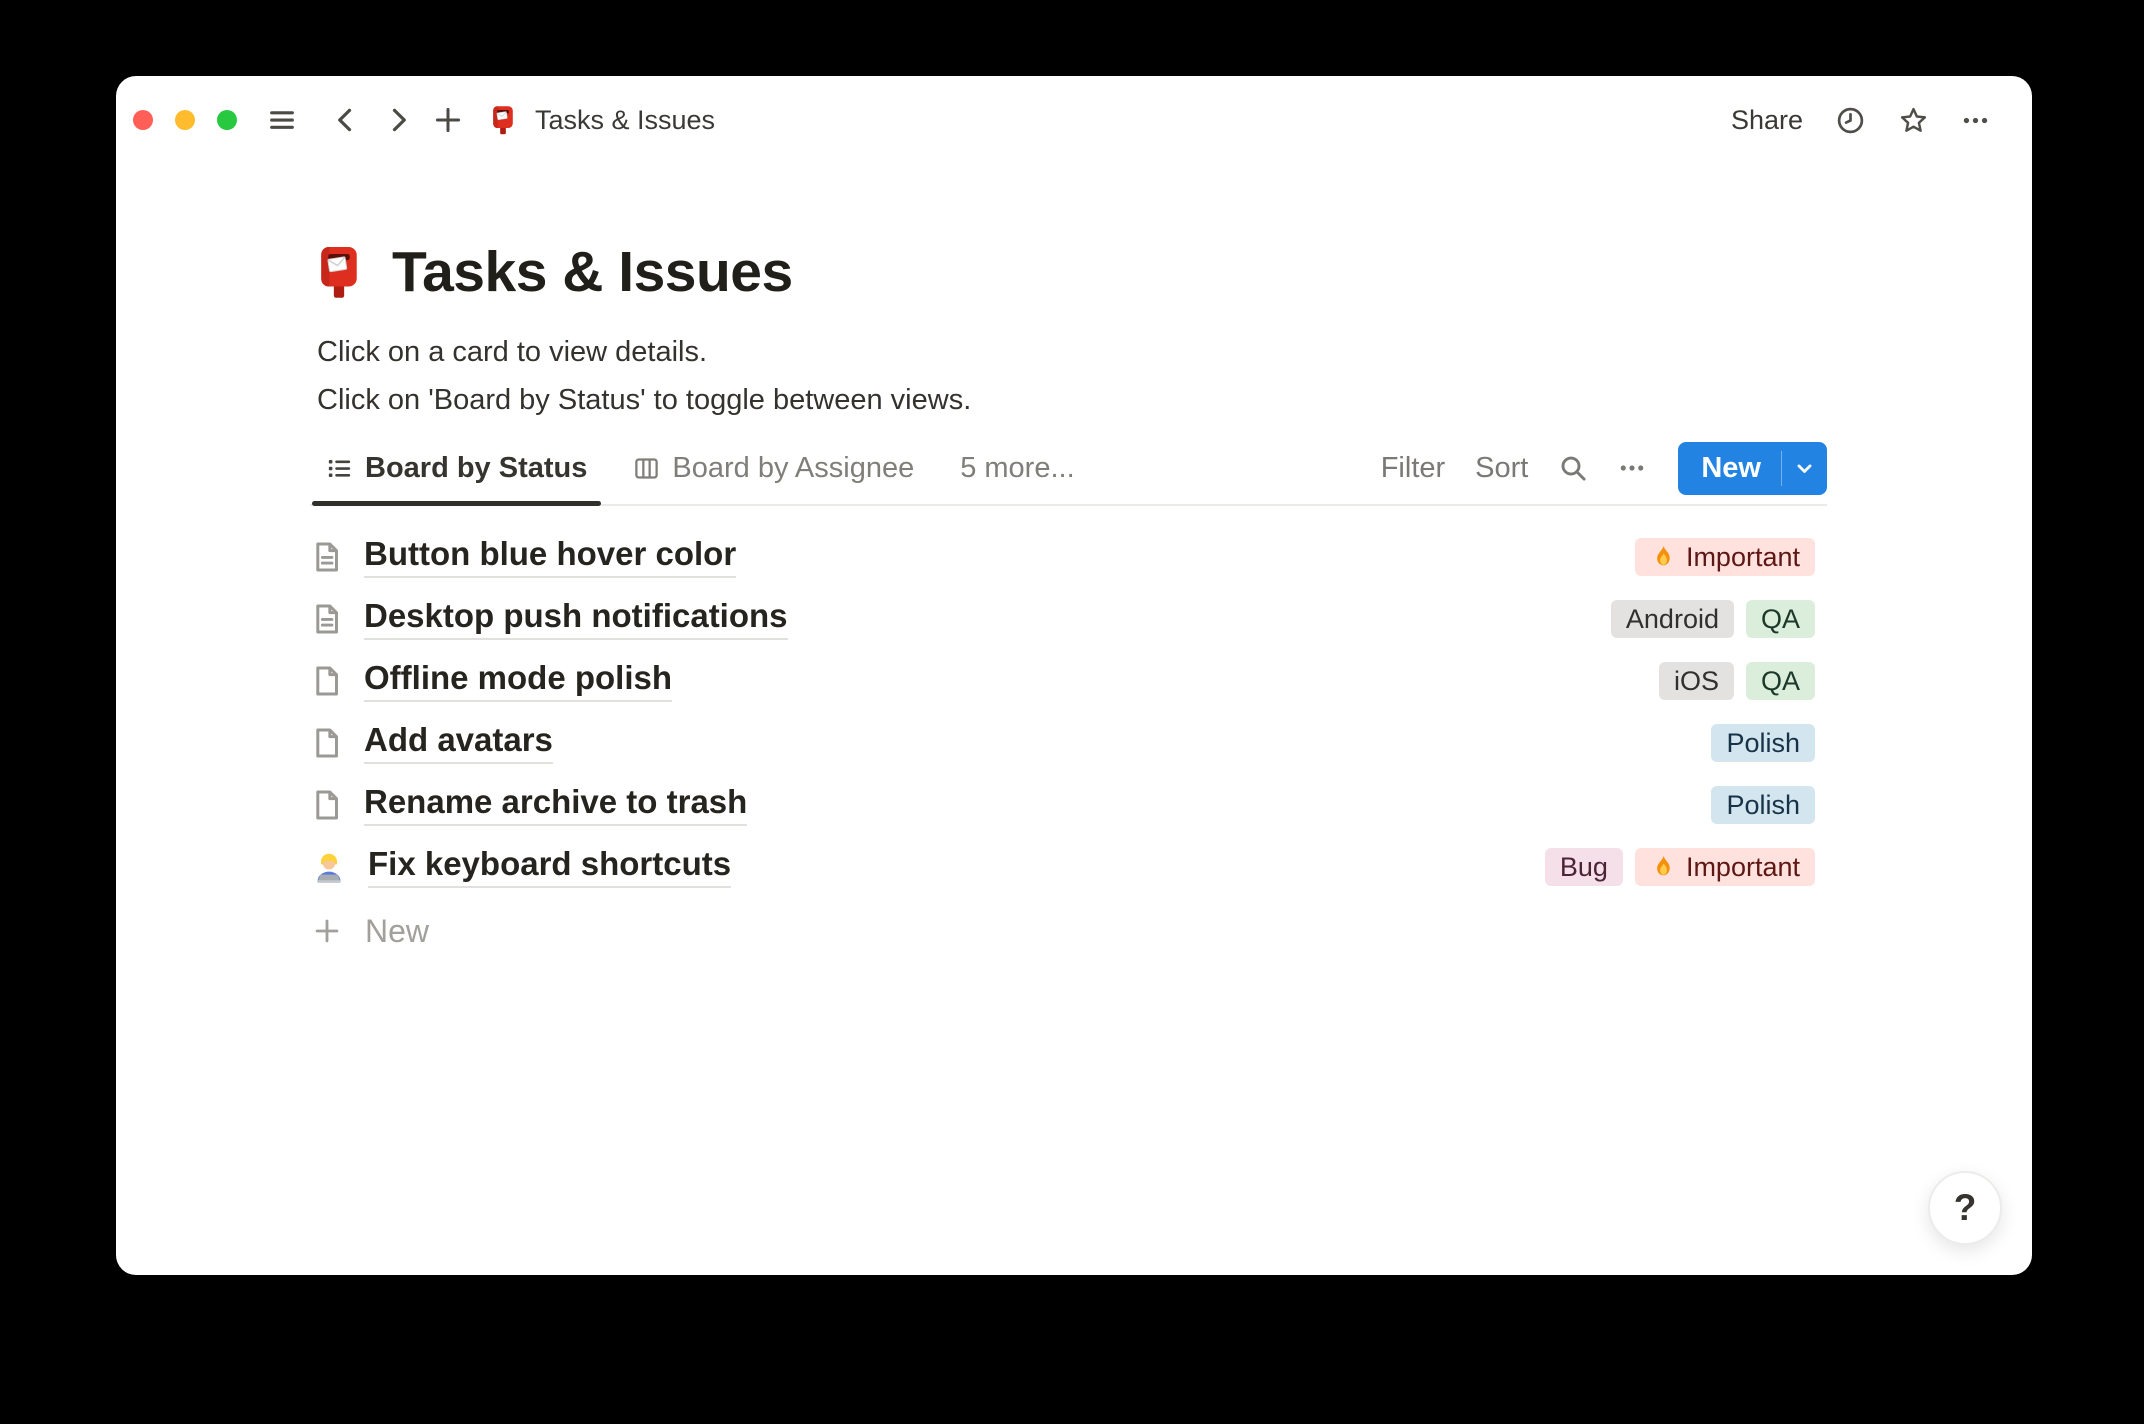  What do you see at coordinates (1729, 468) in the screenshot?
I see `new-button-label: New` at bounding box center [1729, 468].